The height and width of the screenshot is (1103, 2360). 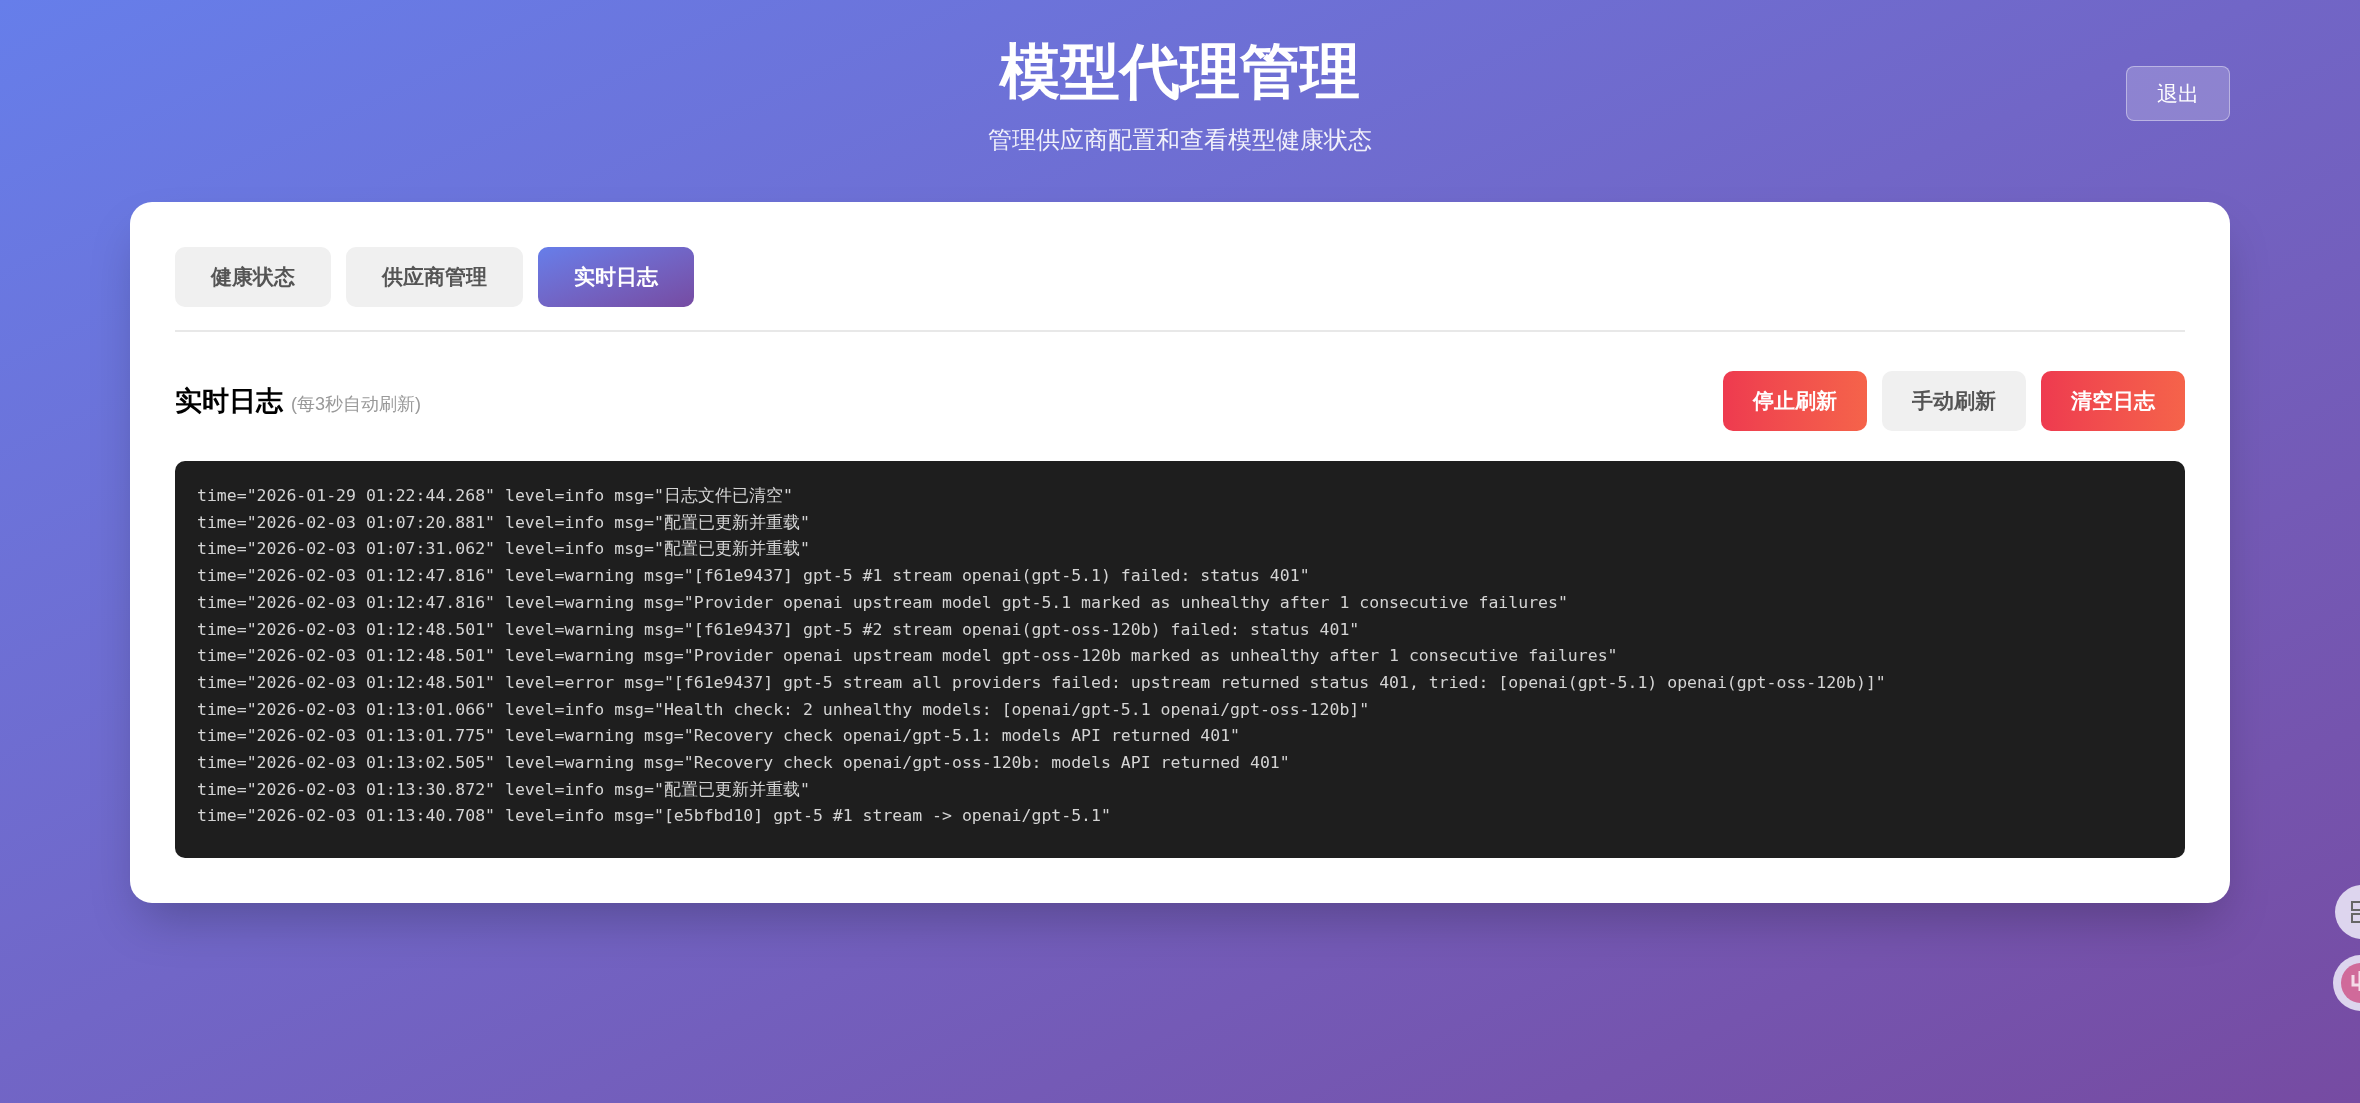 What do you see at coordinates (495, 496) in the screenshot?
I see `log-line: time="2026-01-29 01:22:44.268" level=info msg="日志文件已清空"` at bounding box center [495, 496].